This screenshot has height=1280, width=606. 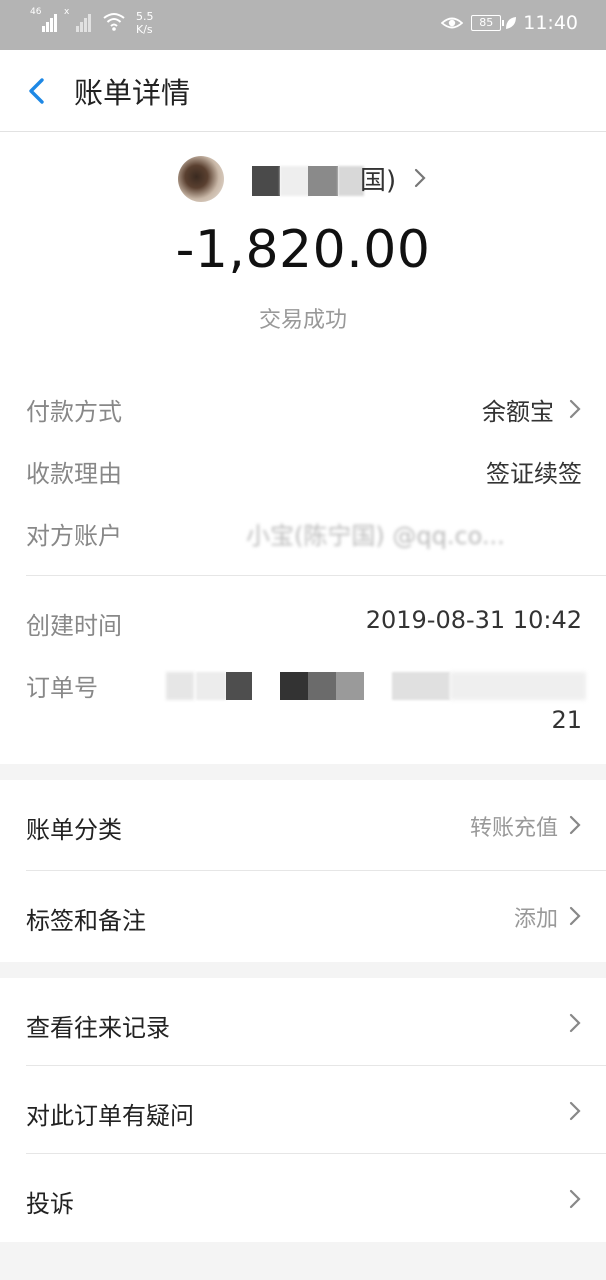 I want to click on leaf-icon, so click(x=511, y=23).